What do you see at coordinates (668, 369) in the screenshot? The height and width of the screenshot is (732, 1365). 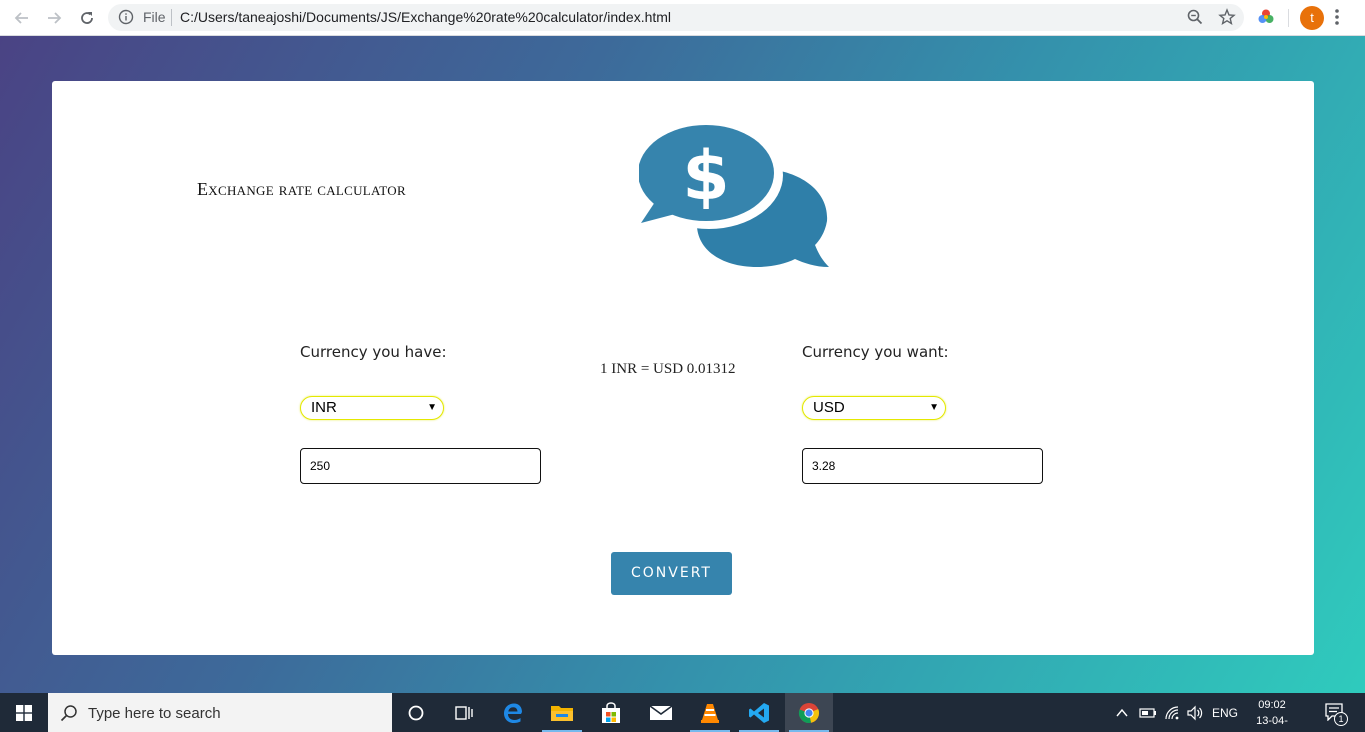 I see `rate-text: 1 INR = USD 0.01312` at bounding box center [668, 369].